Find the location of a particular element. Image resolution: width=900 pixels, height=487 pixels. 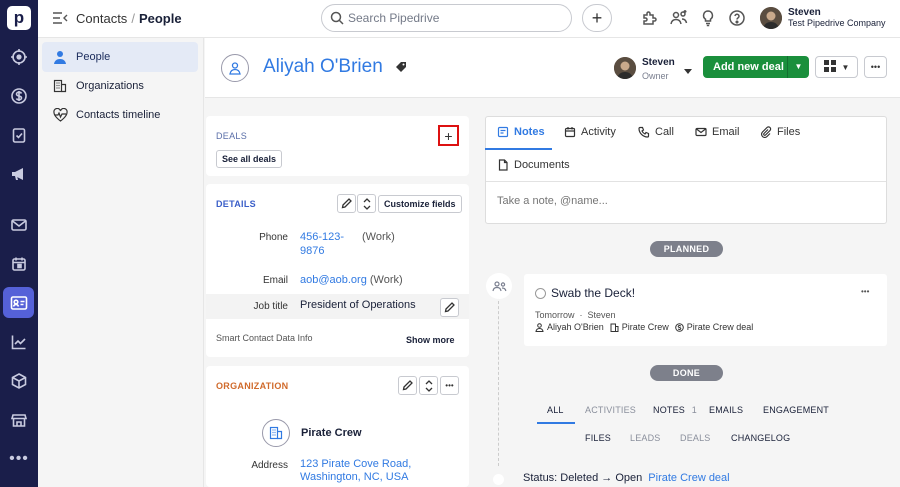

email-value: aob@aob.org is located at coordinates (333, 280).